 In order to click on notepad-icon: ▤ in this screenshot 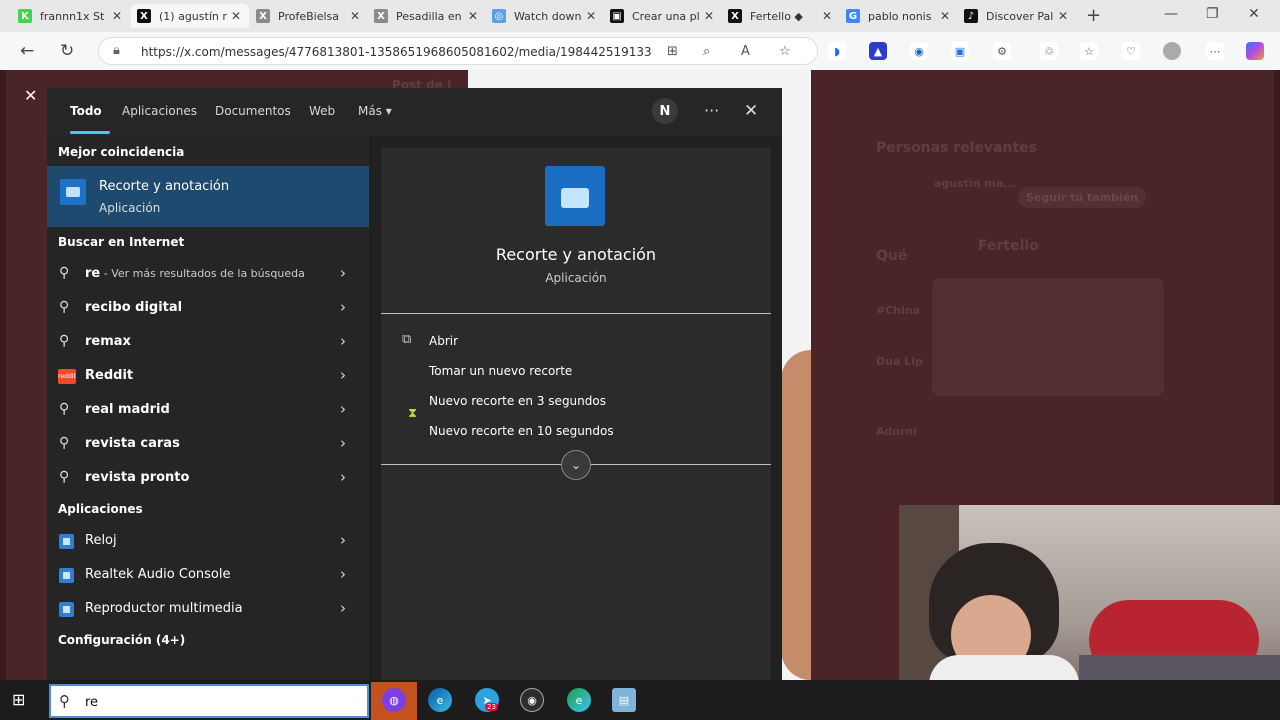, I will do `click(624, 700)`.